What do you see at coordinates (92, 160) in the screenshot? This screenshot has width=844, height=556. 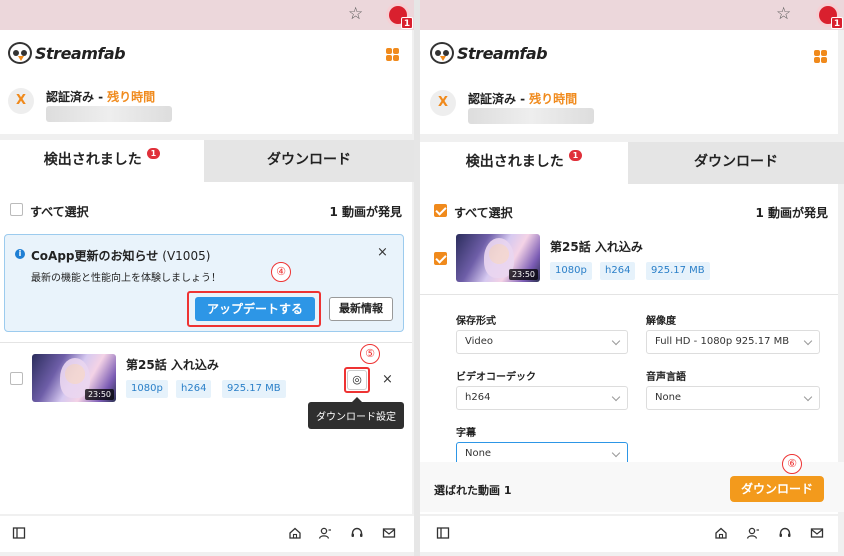 I see `tab-detected-label: 検出されました` at bounding box center [92, 160].